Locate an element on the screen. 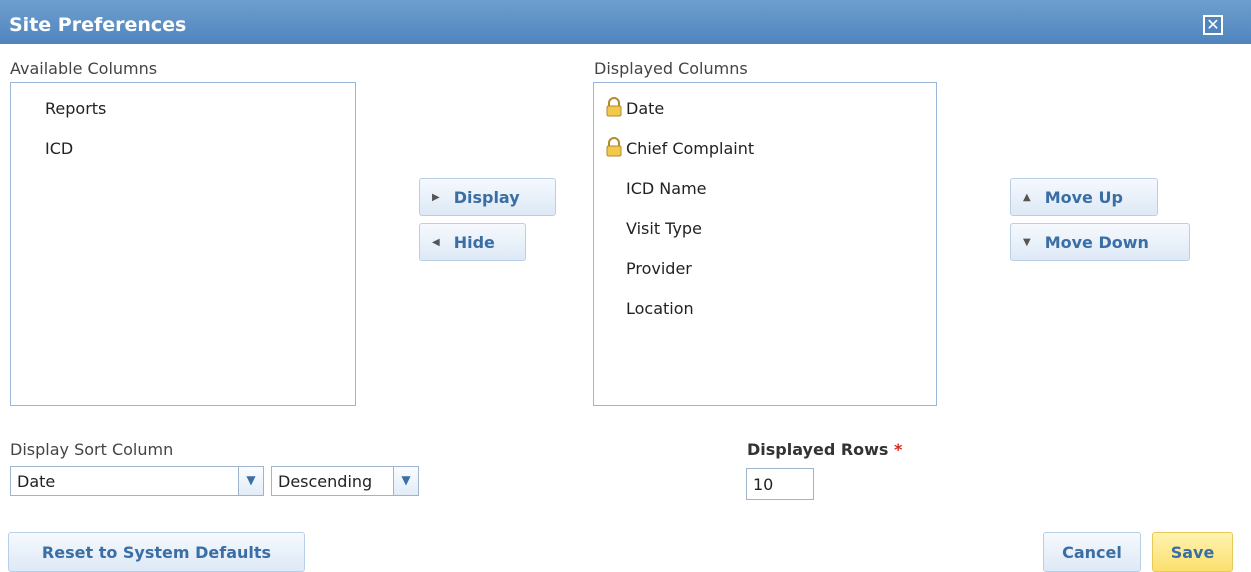 The image size is (1251, 572). reset-defaults-button: Reset to System Defaults is located at coordinates (156, 552).